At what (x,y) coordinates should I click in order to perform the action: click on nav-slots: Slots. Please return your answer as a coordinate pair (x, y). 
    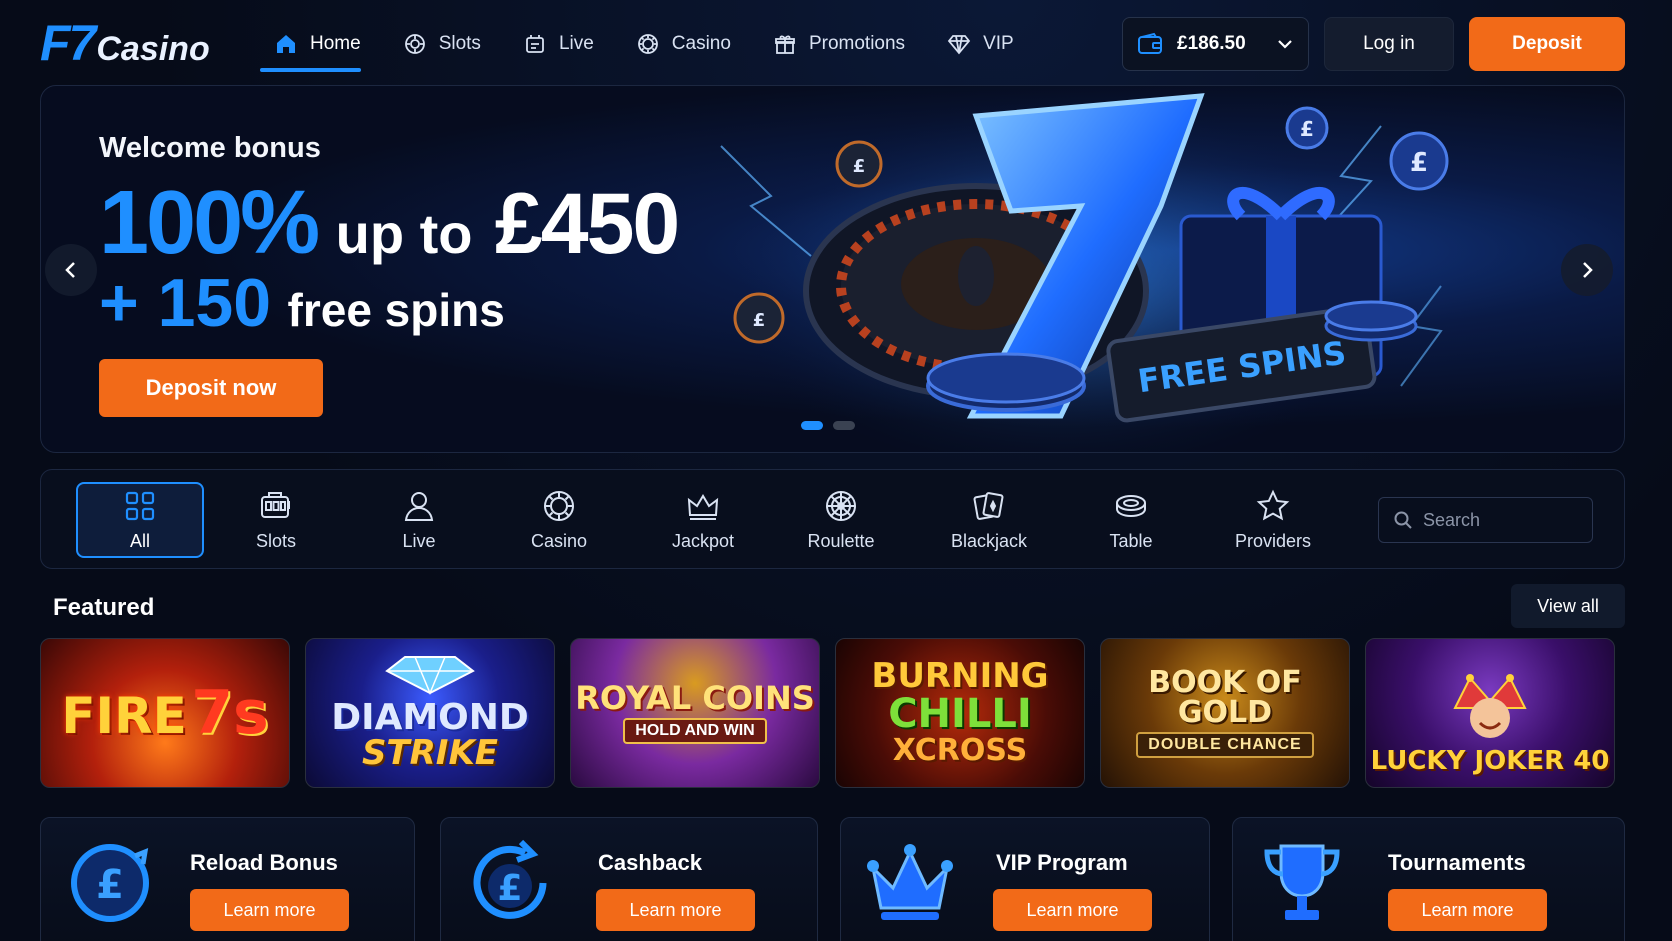
    Looking at the image, I should click on (442, 44).